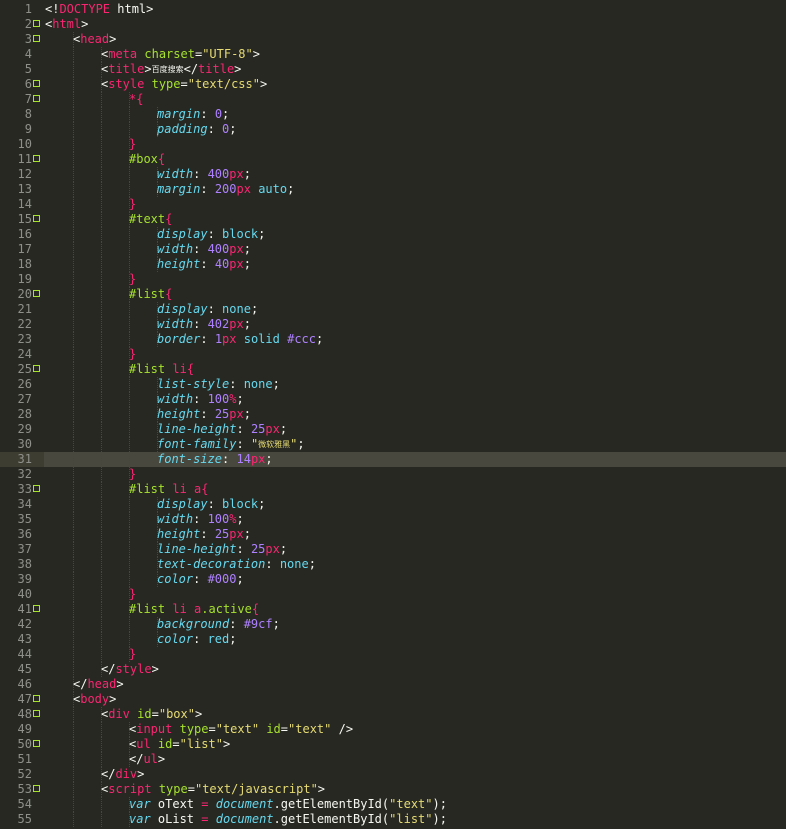 This screenshot has width=786, height=829. Describe the element at coordinates (393, 399) in the screenshot. I see `code-line: 27 width: 100%;` at that location.